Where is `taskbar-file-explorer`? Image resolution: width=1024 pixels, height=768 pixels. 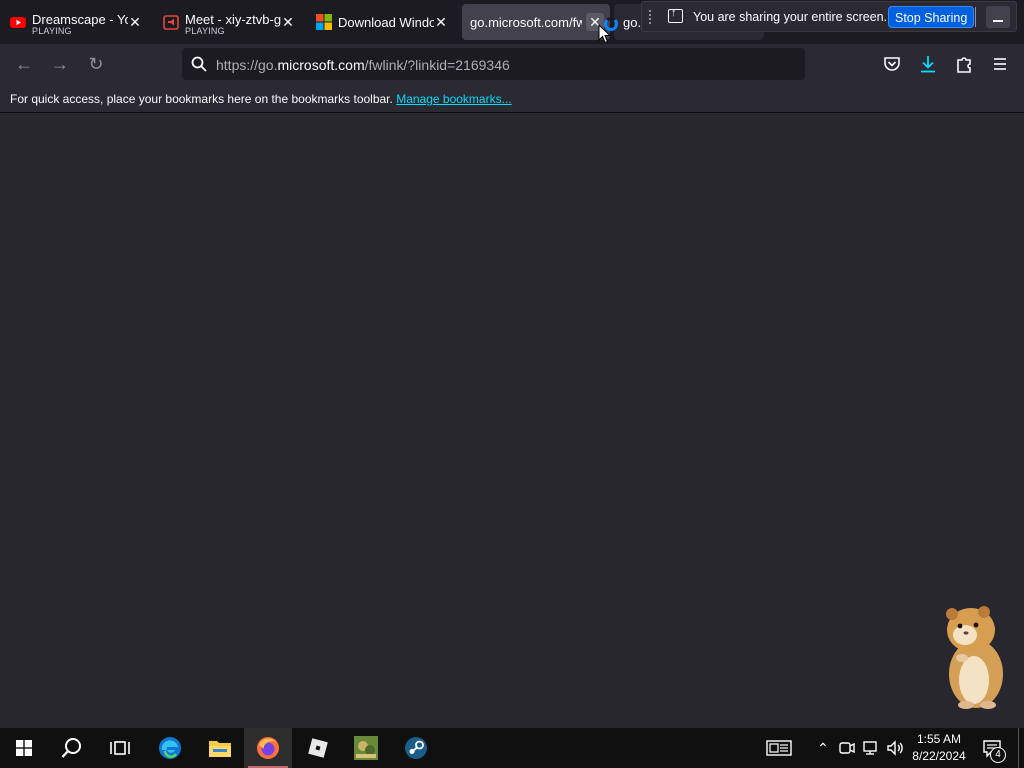 taskbar-file-explorer is located at coordinates (220, 748).